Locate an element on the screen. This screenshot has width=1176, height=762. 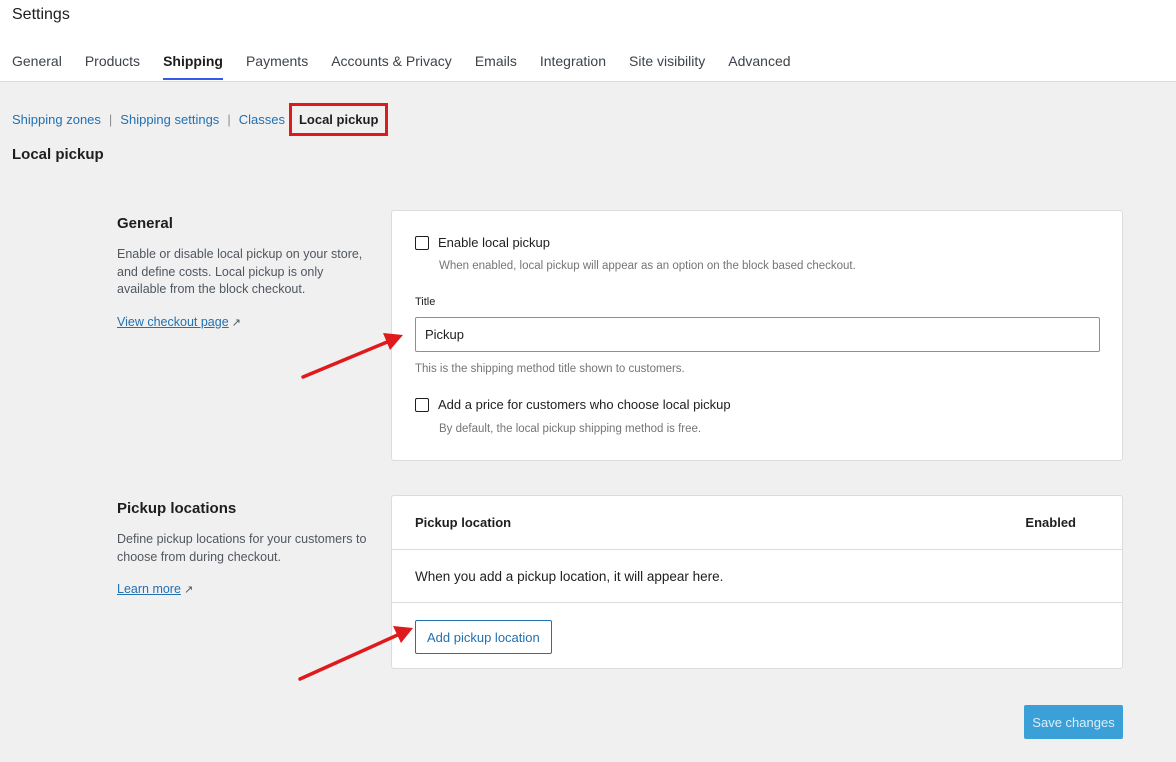
tab-accounts-privacy: Accounts & Privacy is located at coordinates (391, 65).